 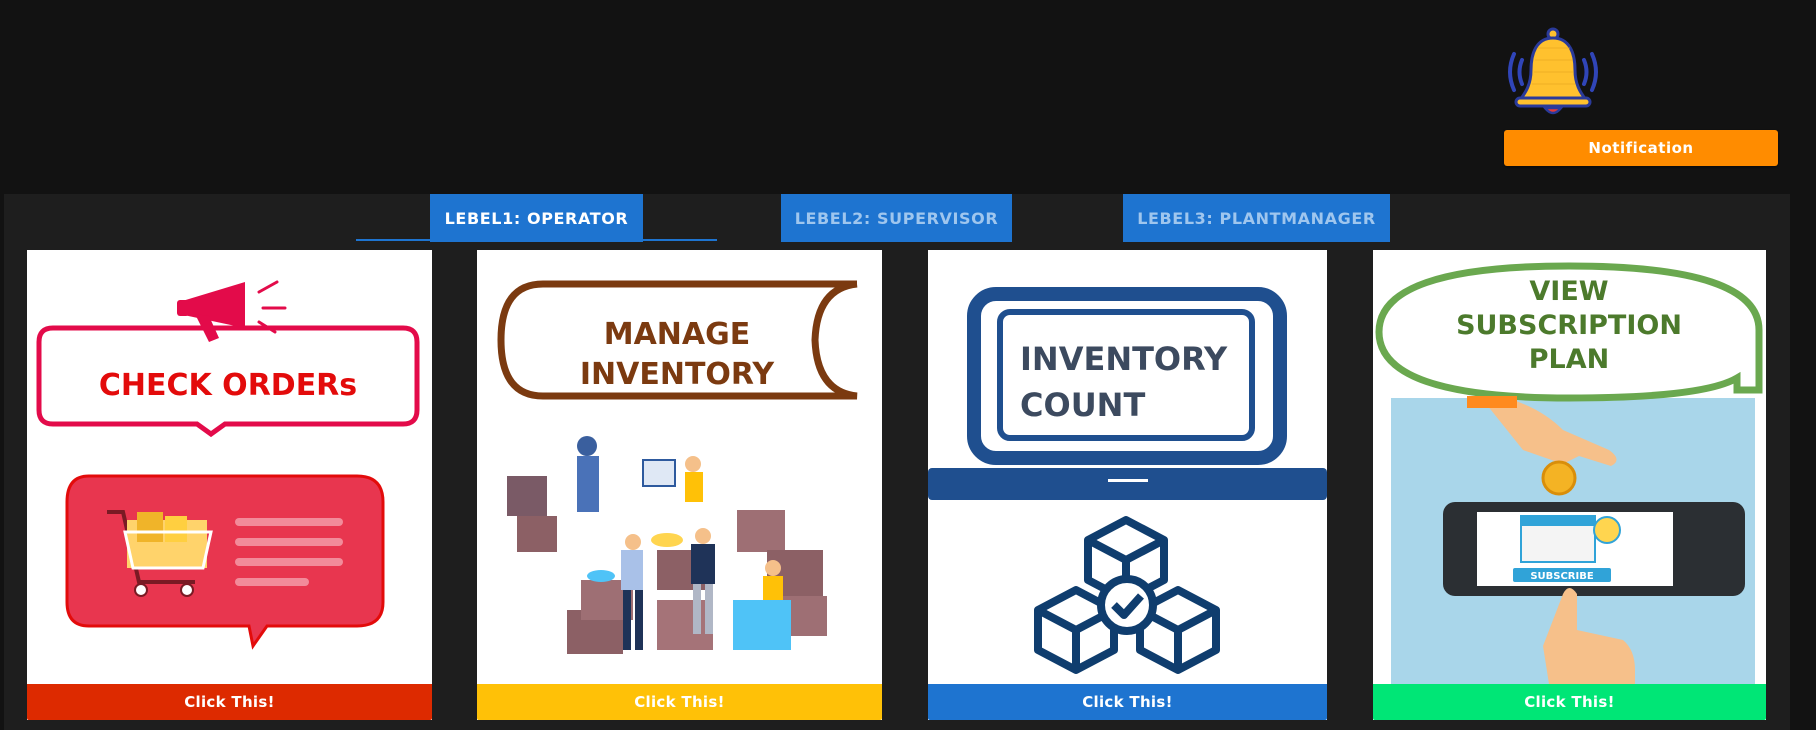 I want to click on card-manage-inventory: MANAGE INVENTORY Click This!, so click(x=679, y=485).